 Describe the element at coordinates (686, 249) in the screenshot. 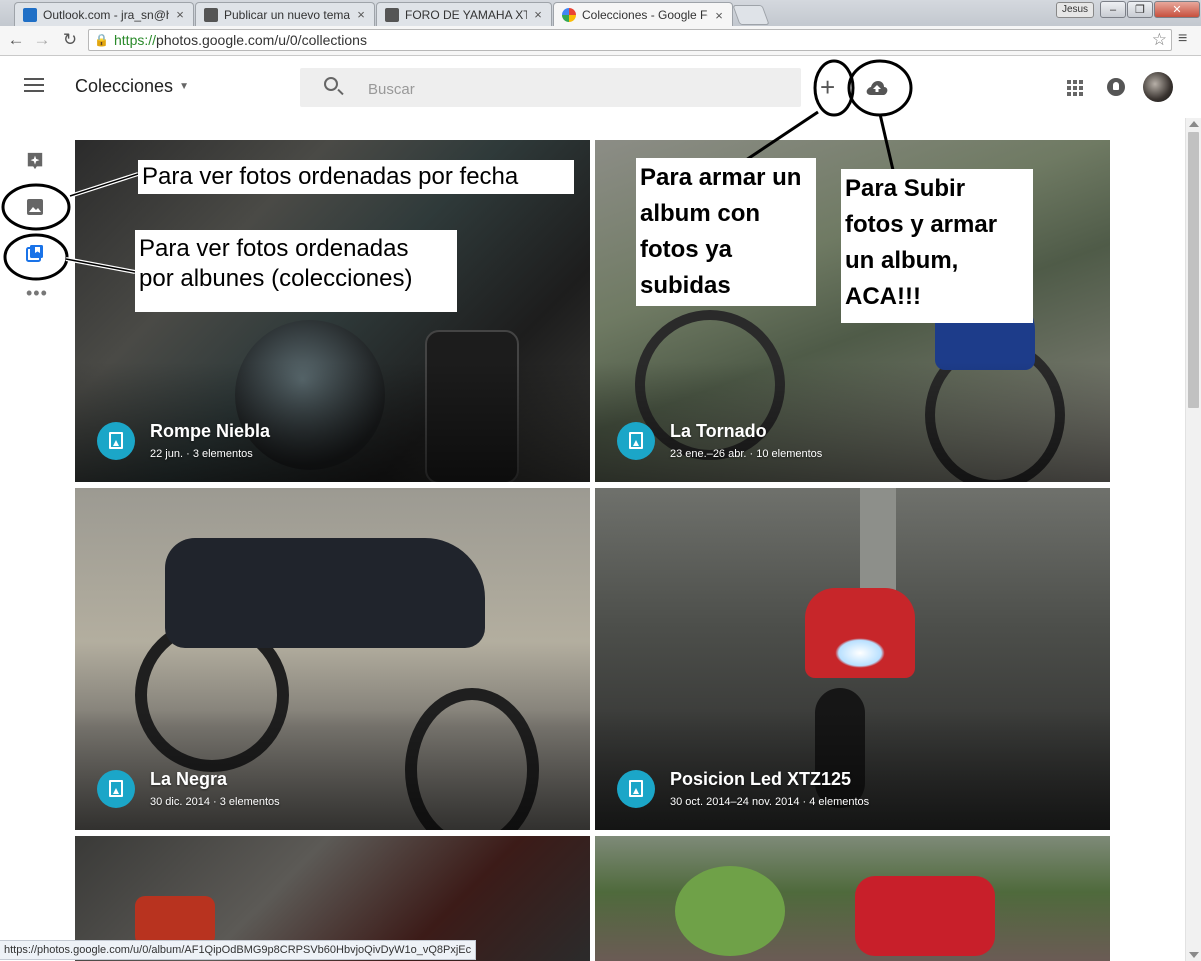

I see `annotation-text: fotos ya` at that location.